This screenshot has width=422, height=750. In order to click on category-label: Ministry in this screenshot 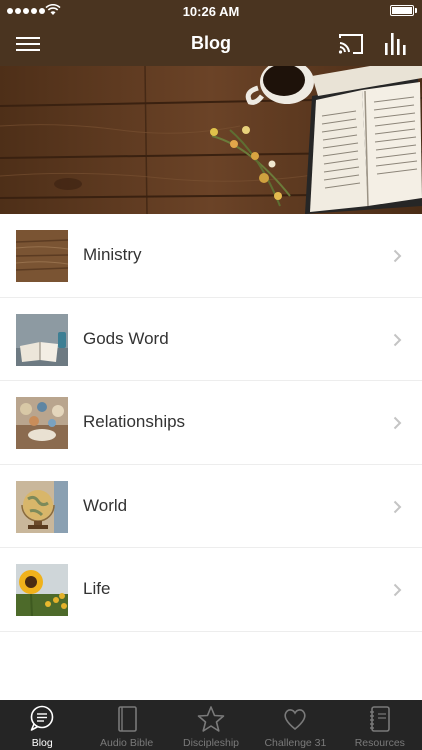, I will do `click(112, 254)`.